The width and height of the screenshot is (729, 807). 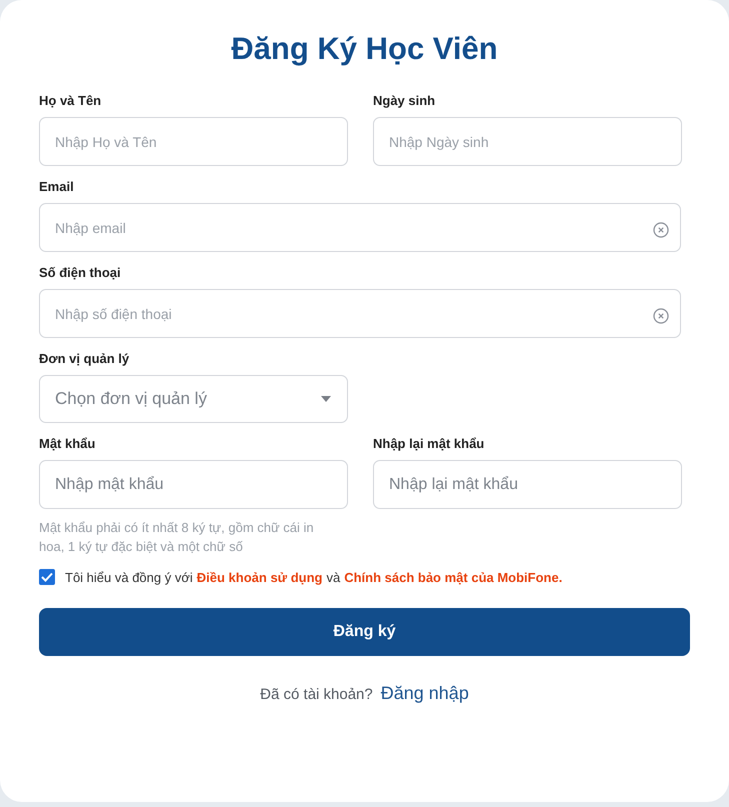 What do you see at coordinates (67, 443) in the screenshot?
I see `field-label: Mật khẩu` at bounding box center [67, 443].